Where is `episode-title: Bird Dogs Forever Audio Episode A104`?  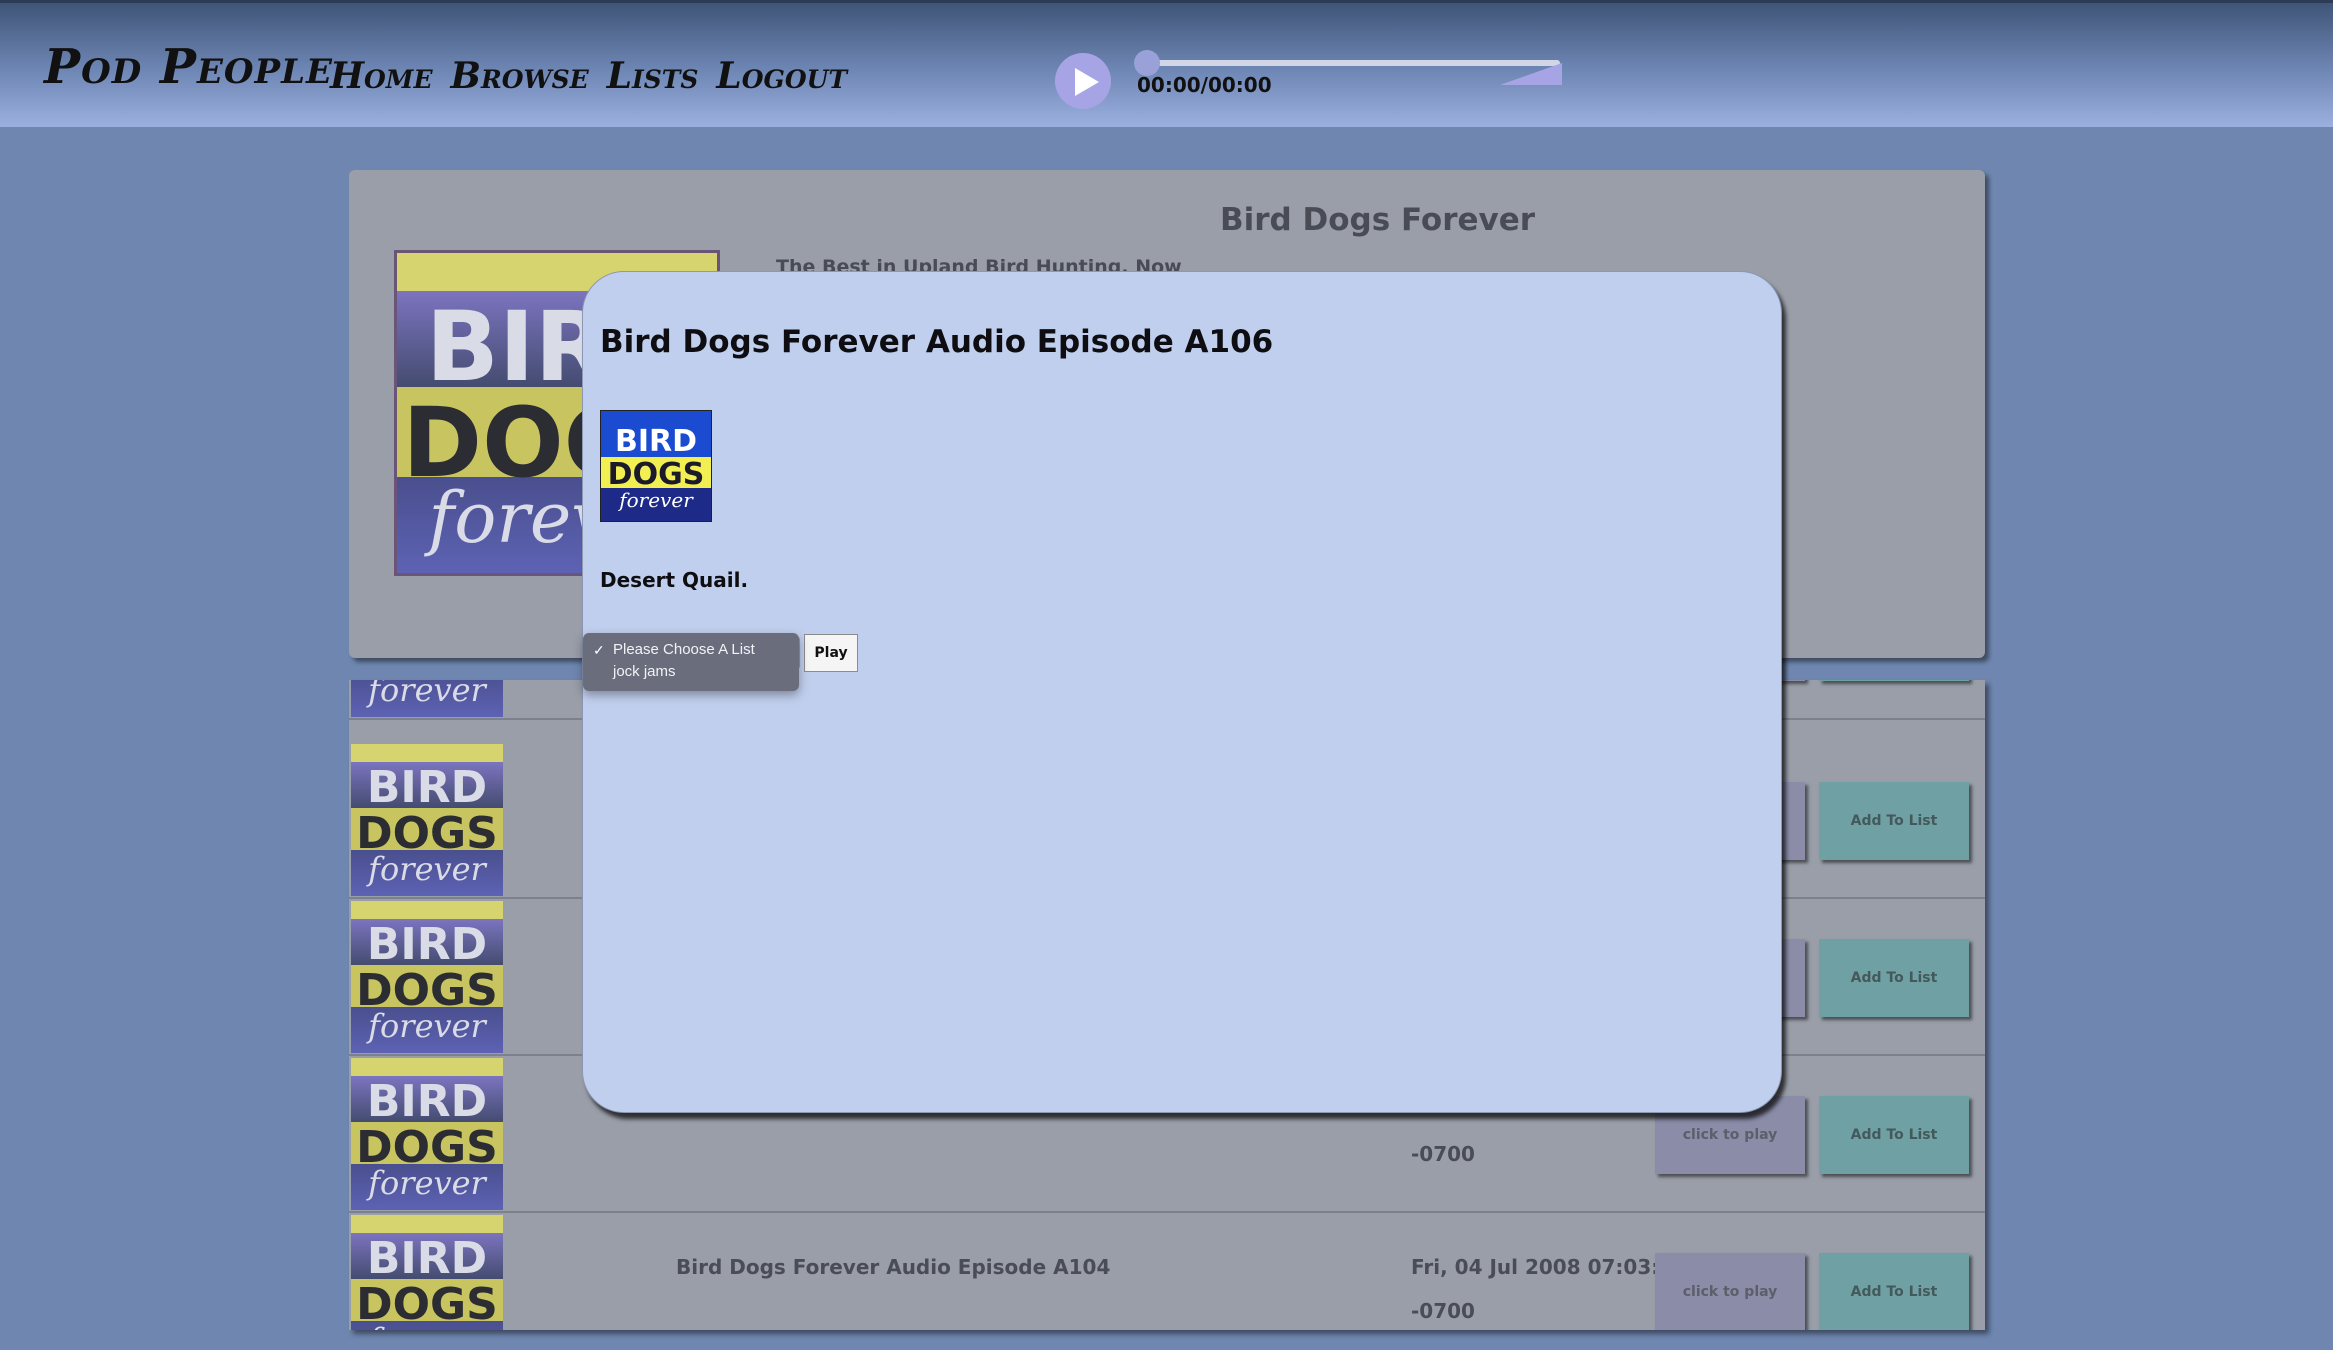 episode-title: Bird Dogs Forever Audio Episode A104 is located at coordinates (893, 1267).